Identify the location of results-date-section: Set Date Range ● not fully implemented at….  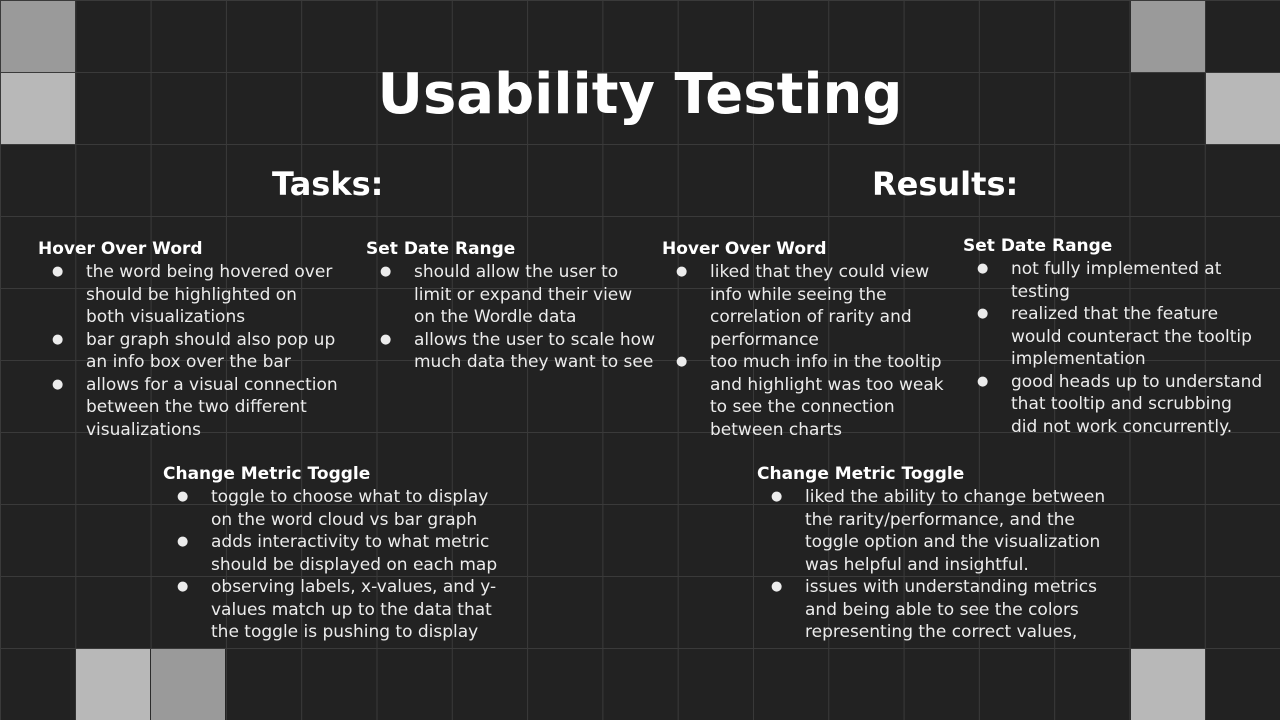
(1113, 336).